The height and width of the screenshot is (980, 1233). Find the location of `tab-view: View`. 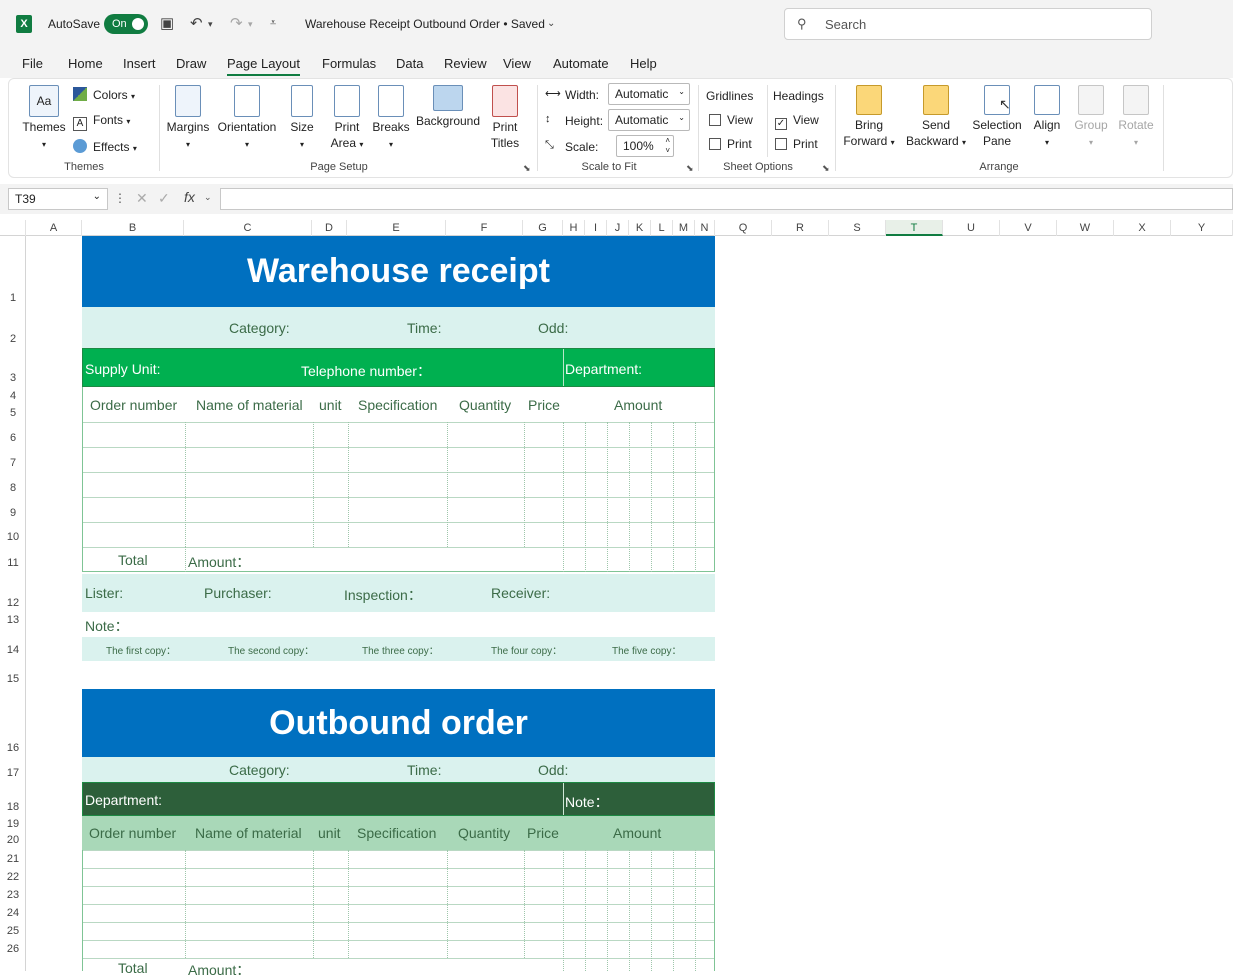

tab-view: View is located at coordinates (517, 63).